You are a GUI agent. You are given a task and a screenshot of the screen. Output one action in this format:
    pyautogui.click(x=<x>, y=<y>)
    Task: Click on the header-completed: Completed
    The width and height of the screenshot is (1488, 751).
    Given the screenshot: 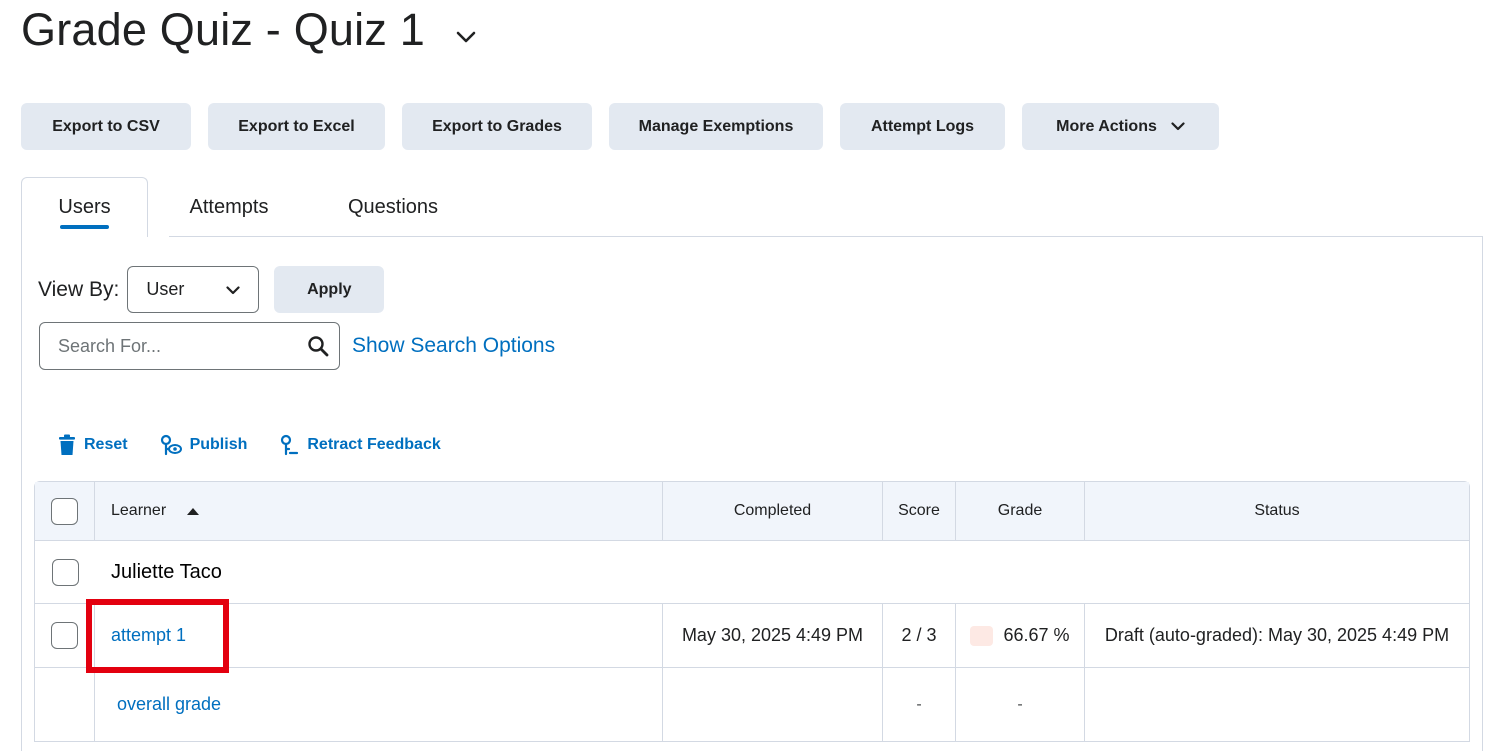 What is the action you would take?
    pyautogui.click(x=773, y=511)
    